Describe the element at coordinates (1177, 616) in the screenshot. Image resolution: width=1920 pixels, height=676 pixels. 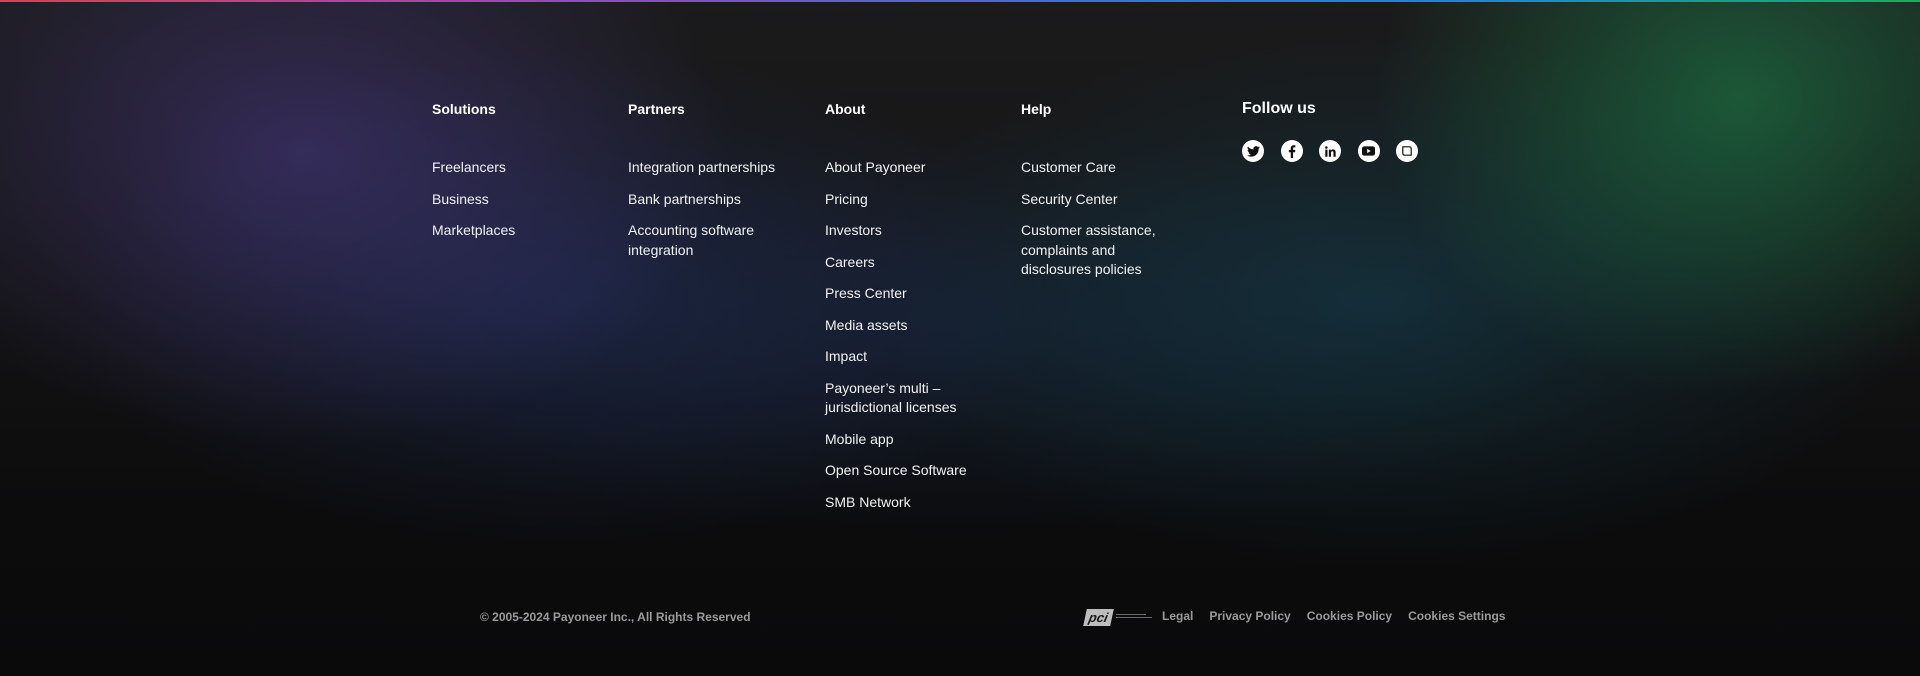
I see `legal-link: Legal` at that location.